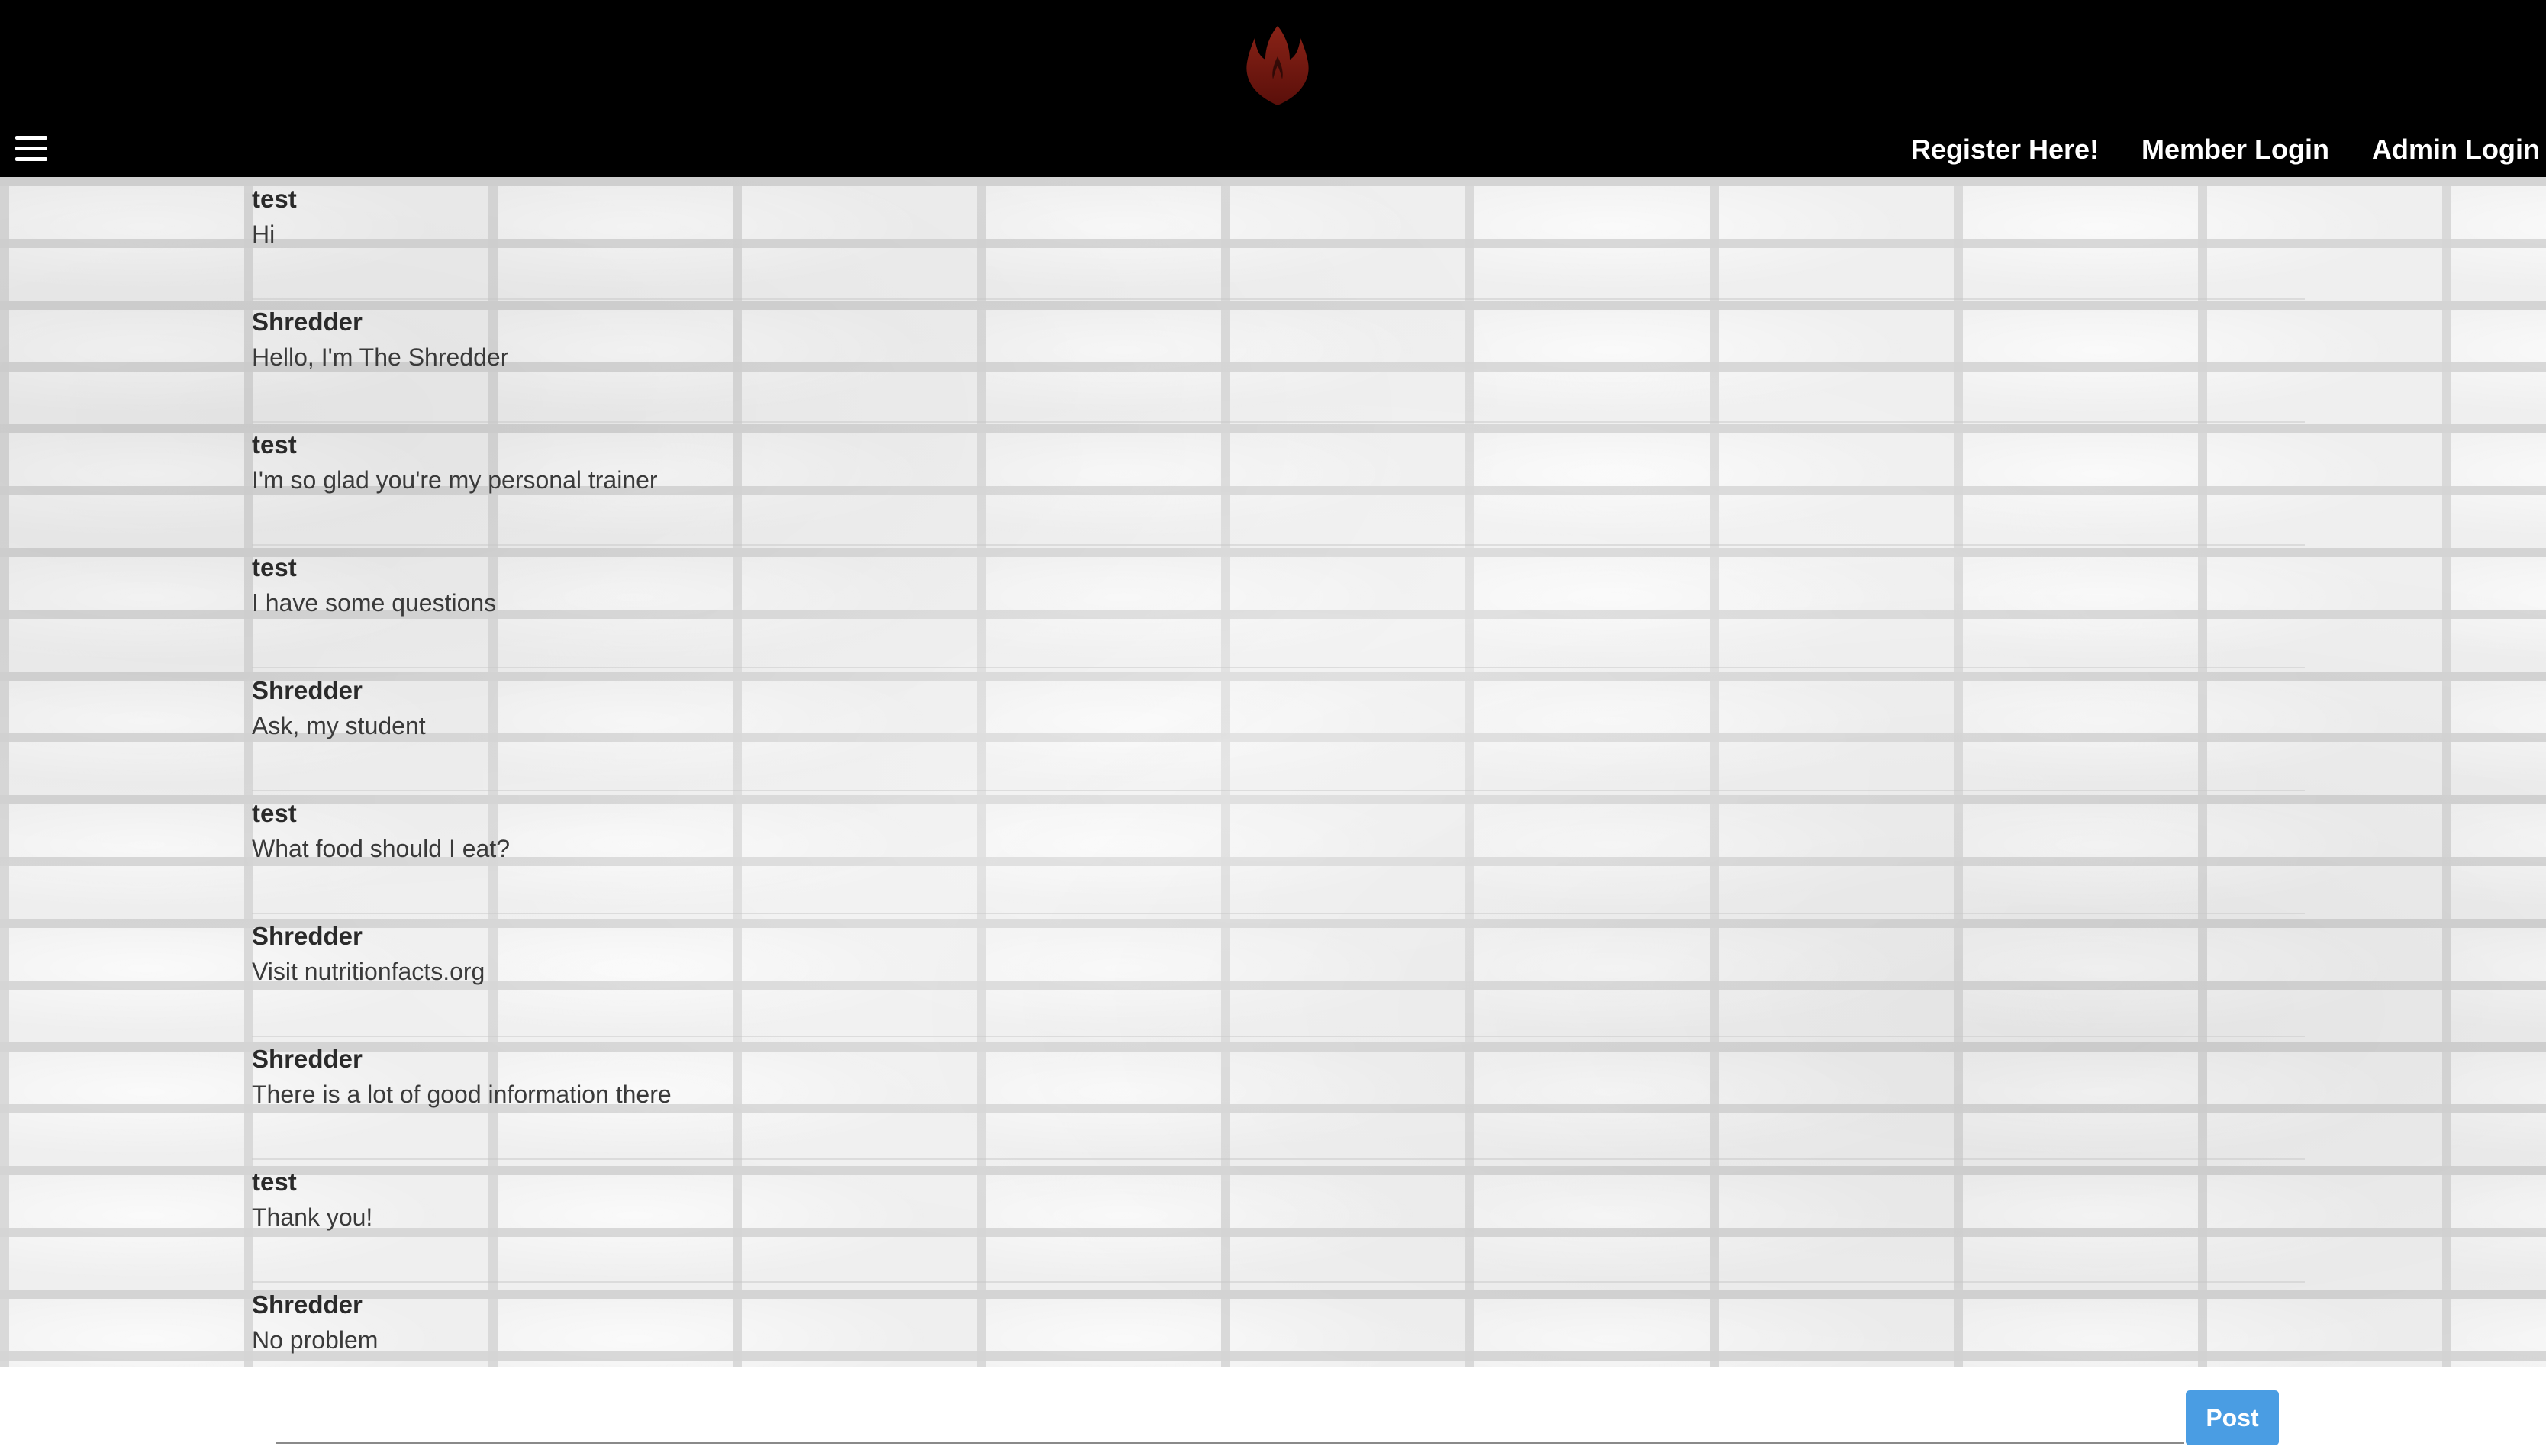 The height and width of the screenshot is (1456, 2546). Describe the element at coordinates (1278, 1221) in the screenshot. I see `message-item: test Thank you!` at that location.